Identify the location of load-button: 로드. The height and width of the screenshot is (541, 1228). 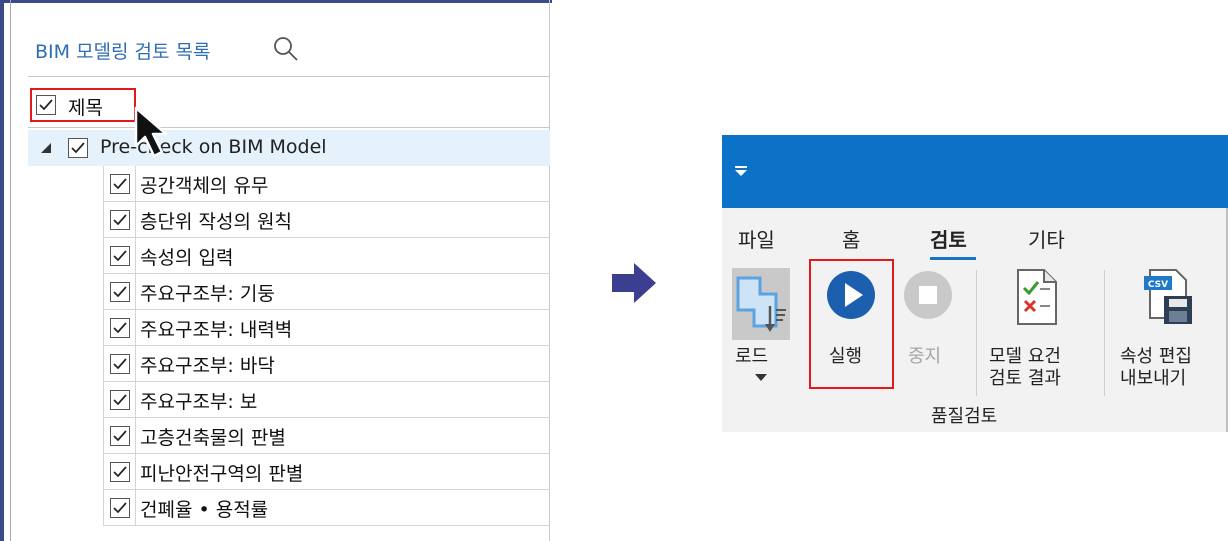
(761, 330).